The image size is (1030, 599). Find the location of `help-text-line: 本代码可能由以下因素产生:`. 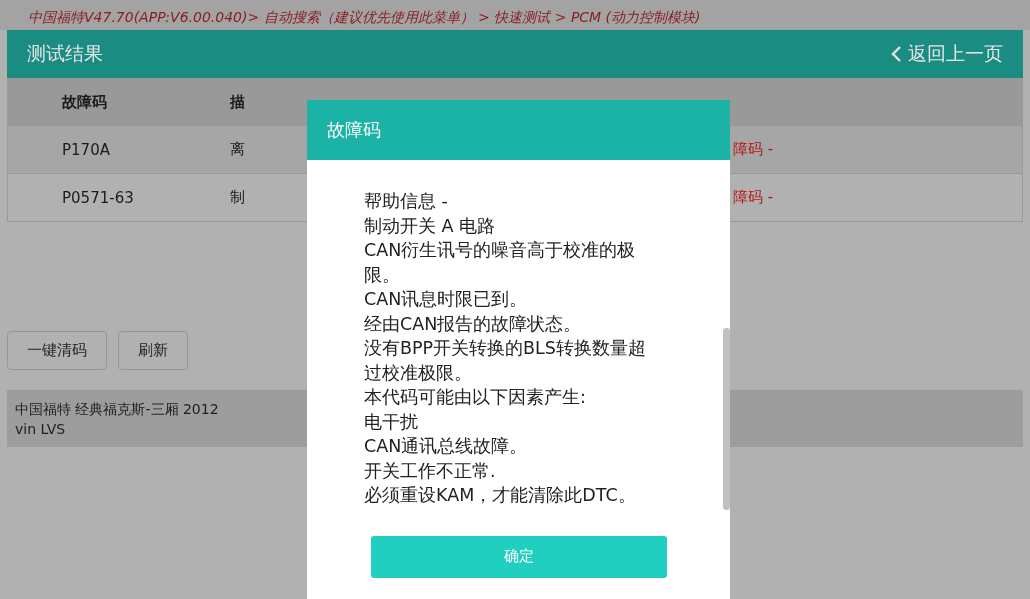

help-text-line: 本代码可能由以下因素产生: is located at coordinates (475, 397).